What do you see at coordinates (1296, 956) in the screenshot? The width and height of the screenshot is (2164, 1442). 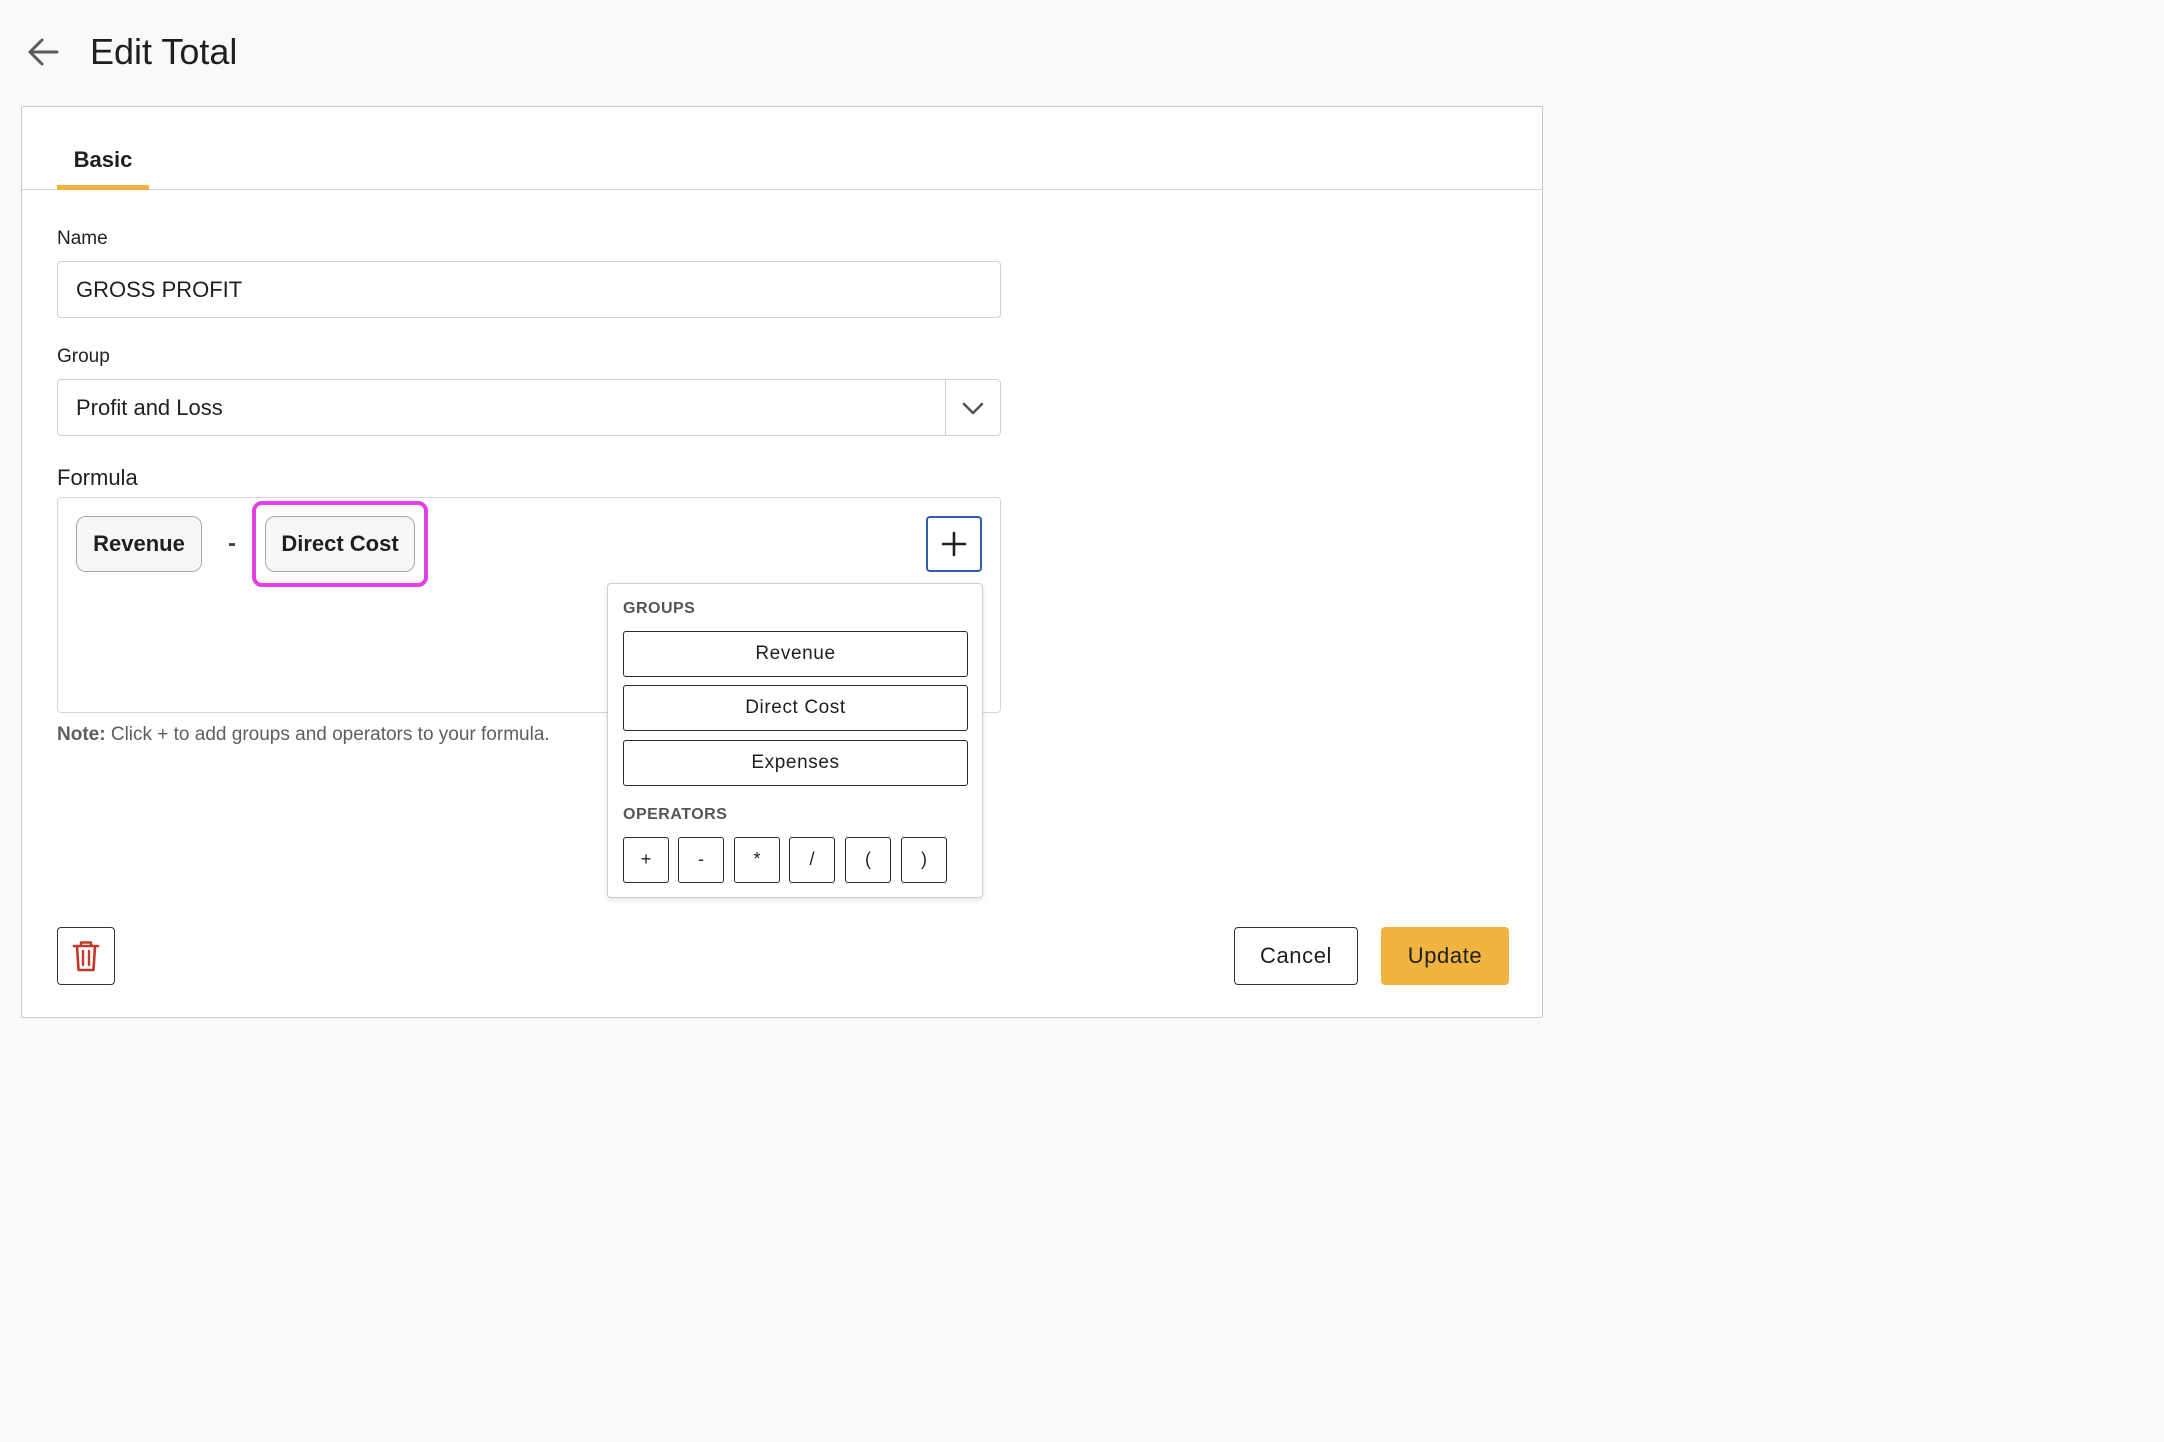 I see `cancel-button: Cancel` at bounding box center [1296, 956].